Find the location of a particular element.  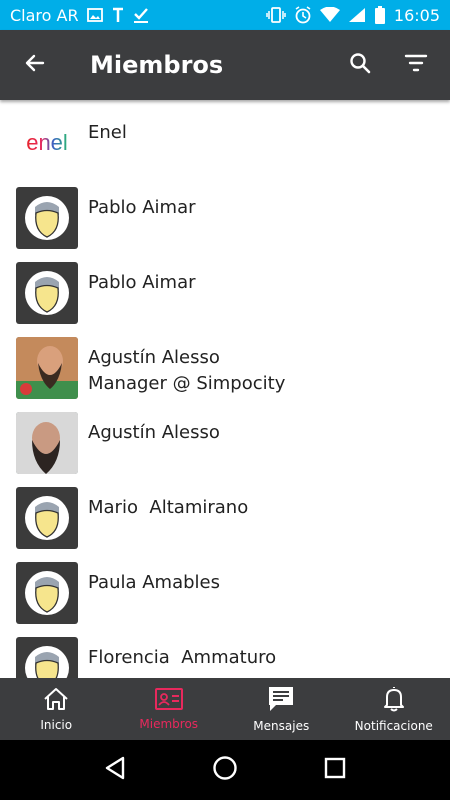

list-item: enel Enel is located at coordinates (225, 137).